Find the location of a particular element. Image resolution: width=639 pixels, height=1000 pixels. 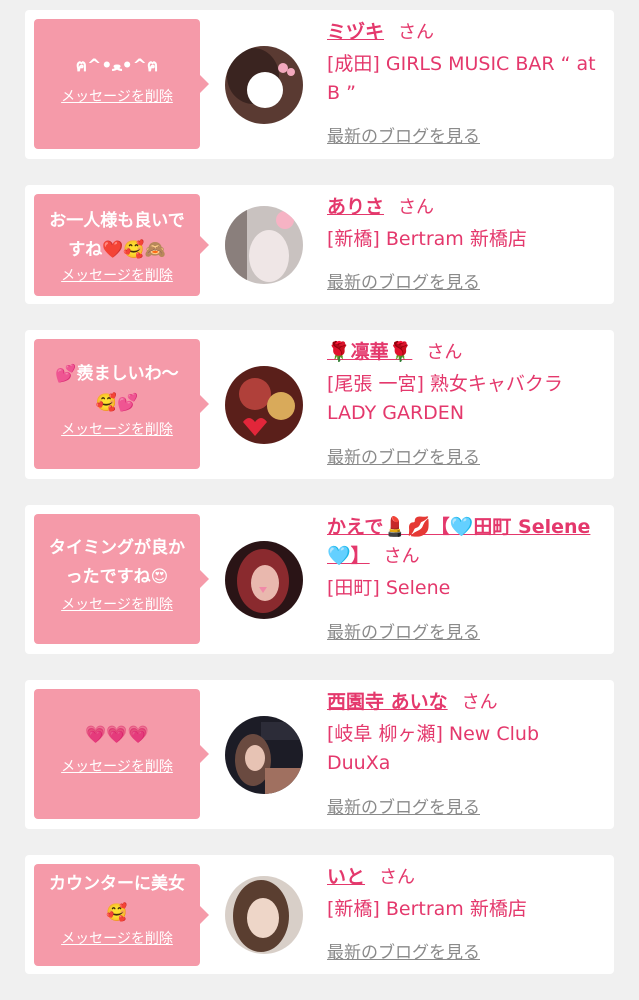

message-text: 💗💗💗 is located at coordinates (117, 735).